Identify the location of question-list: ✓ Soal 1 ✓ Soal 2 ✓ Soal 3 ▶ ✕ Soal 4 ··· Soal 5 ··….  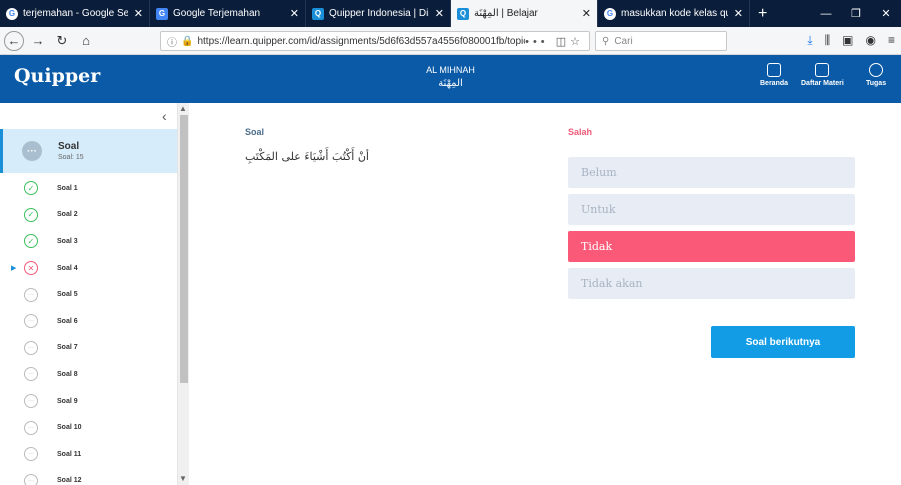
(88, 330).